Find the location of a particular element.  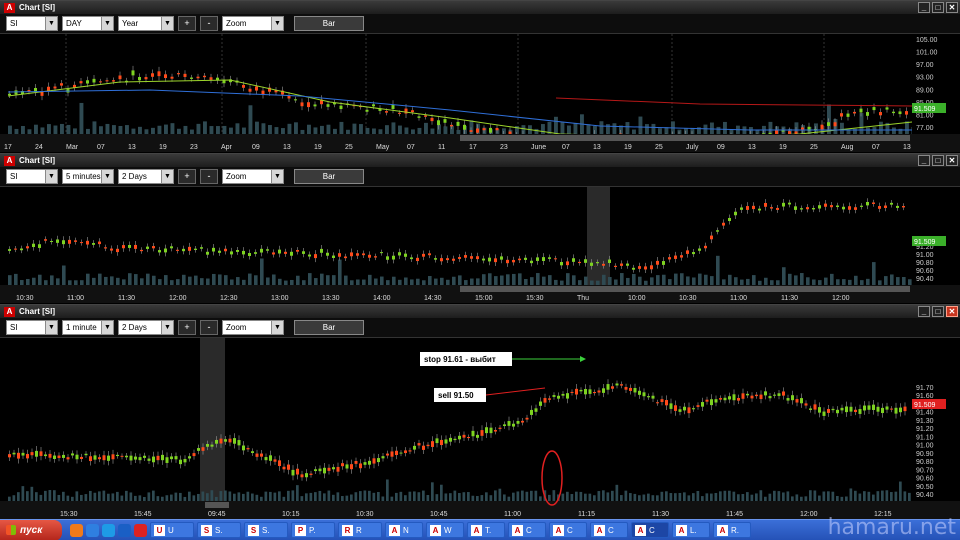

skype-icon is located at coordinates (124, 530).